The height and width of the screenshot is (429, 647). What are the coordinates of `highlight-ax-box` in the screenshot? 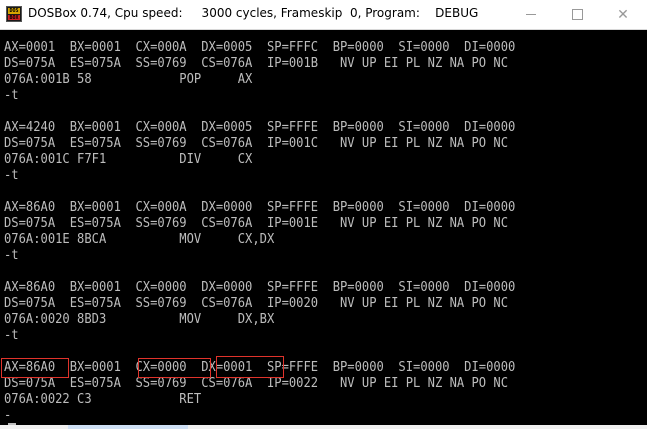 It's located at (35, 368).